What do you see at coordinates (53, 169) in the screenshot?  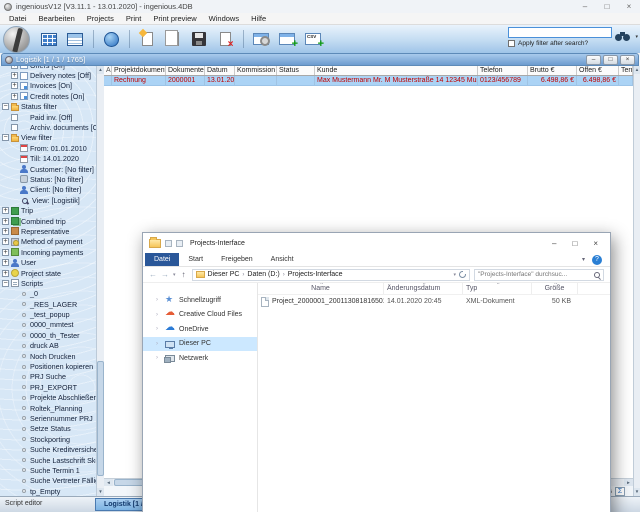 I see `tree-item: Customer: [No filter]` at bounding box center [53, 169].